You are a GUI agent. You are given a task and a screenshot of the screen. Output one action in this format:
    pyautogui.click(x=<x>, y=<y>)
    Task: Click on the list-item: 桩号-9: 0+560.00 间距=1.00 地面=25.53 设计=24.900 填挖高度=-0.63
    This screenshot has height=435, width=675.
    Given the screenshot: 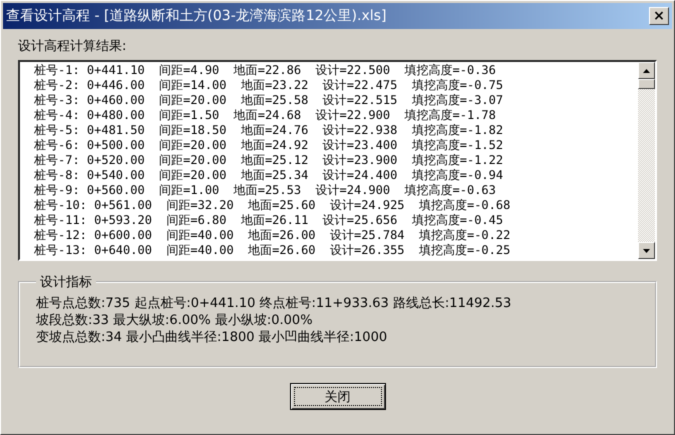 What is the action you would take?
    pyautogui.click(x=265, y=190)
    